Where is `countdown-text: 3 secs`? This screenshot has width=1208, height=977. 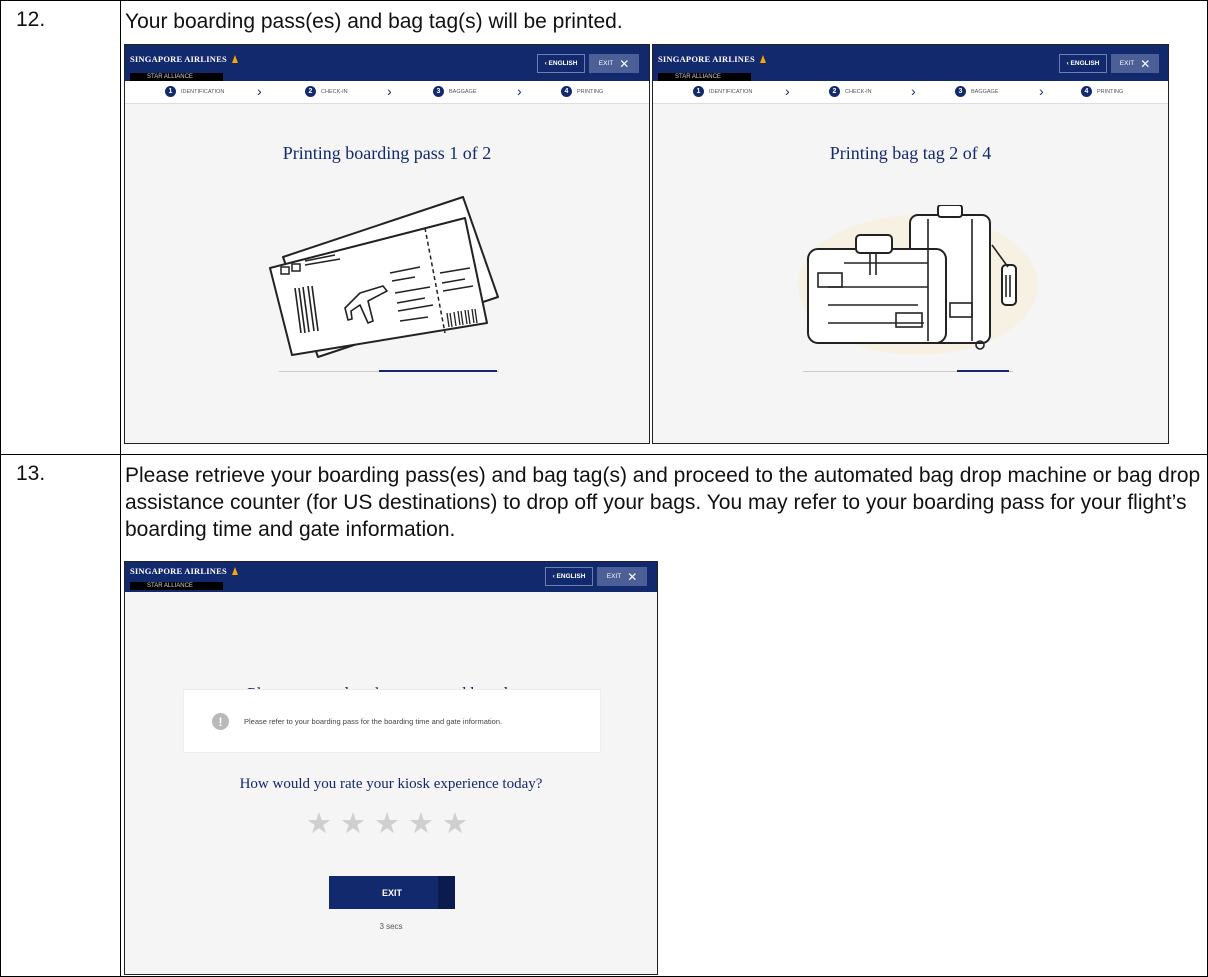 countdown-text: 3 secs is located at coordinates (391, 926).